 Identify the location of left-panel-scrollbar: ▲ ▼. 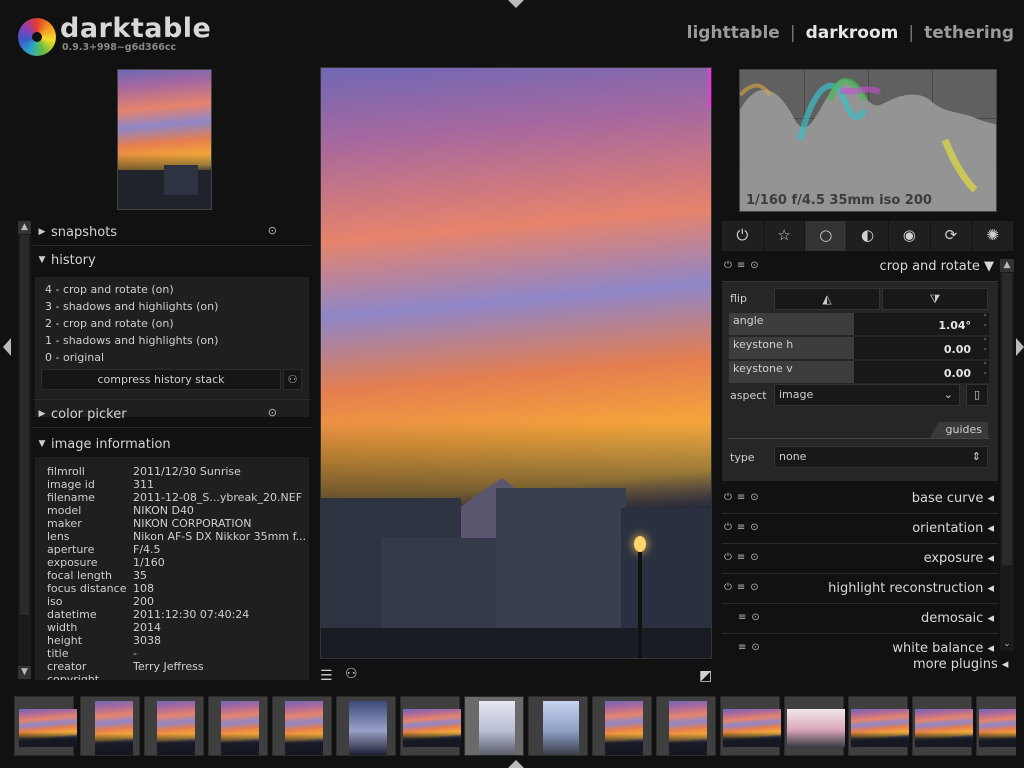
(24, 450).